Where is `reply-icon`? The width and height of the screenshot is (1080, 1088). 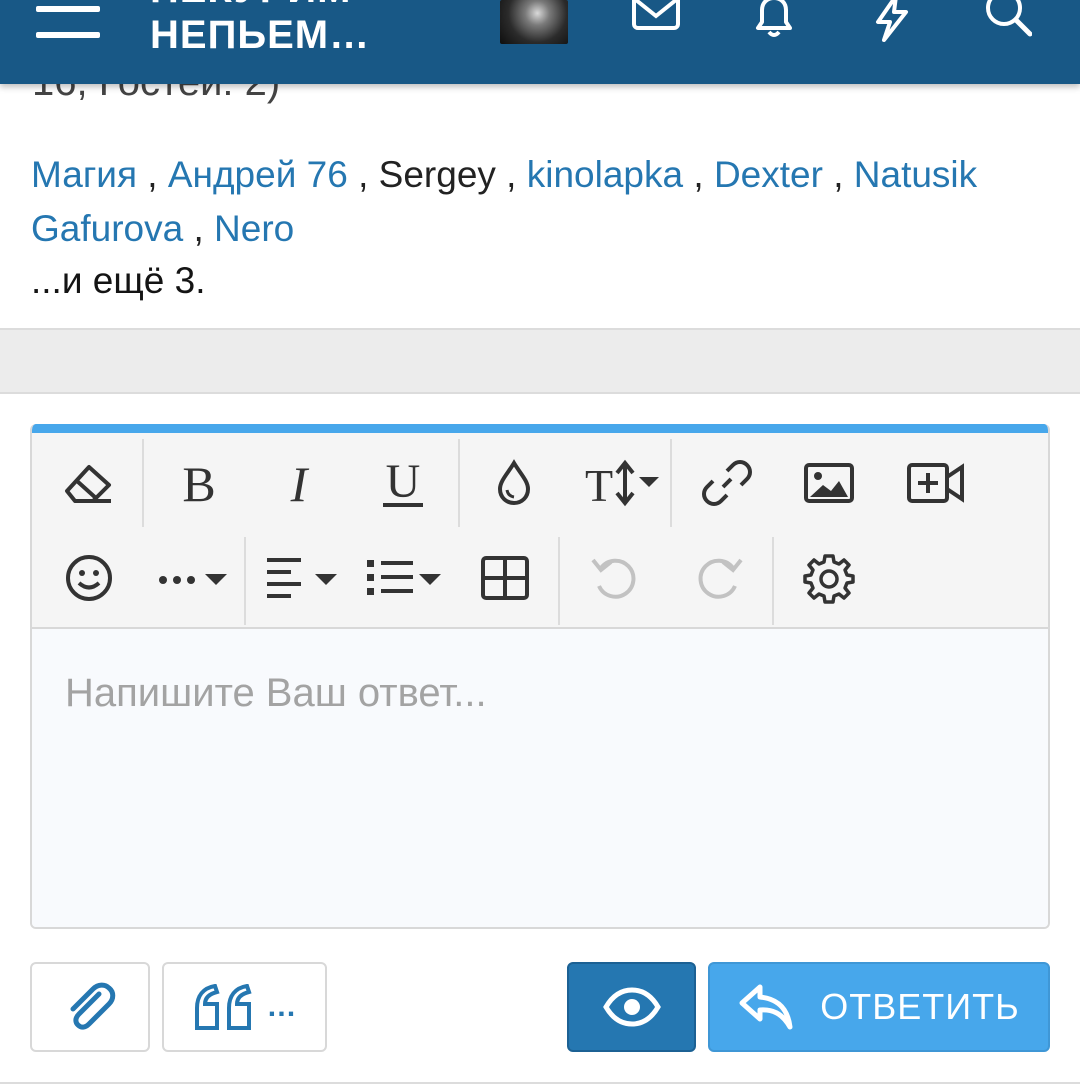 reply-icon is located at coordinates (766, 1007).